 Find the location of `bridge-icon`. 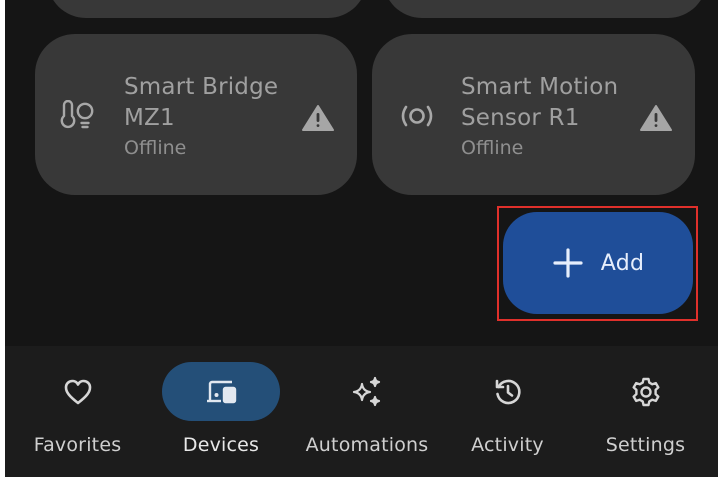

bridge-icon is located at coordinates (77, 116).